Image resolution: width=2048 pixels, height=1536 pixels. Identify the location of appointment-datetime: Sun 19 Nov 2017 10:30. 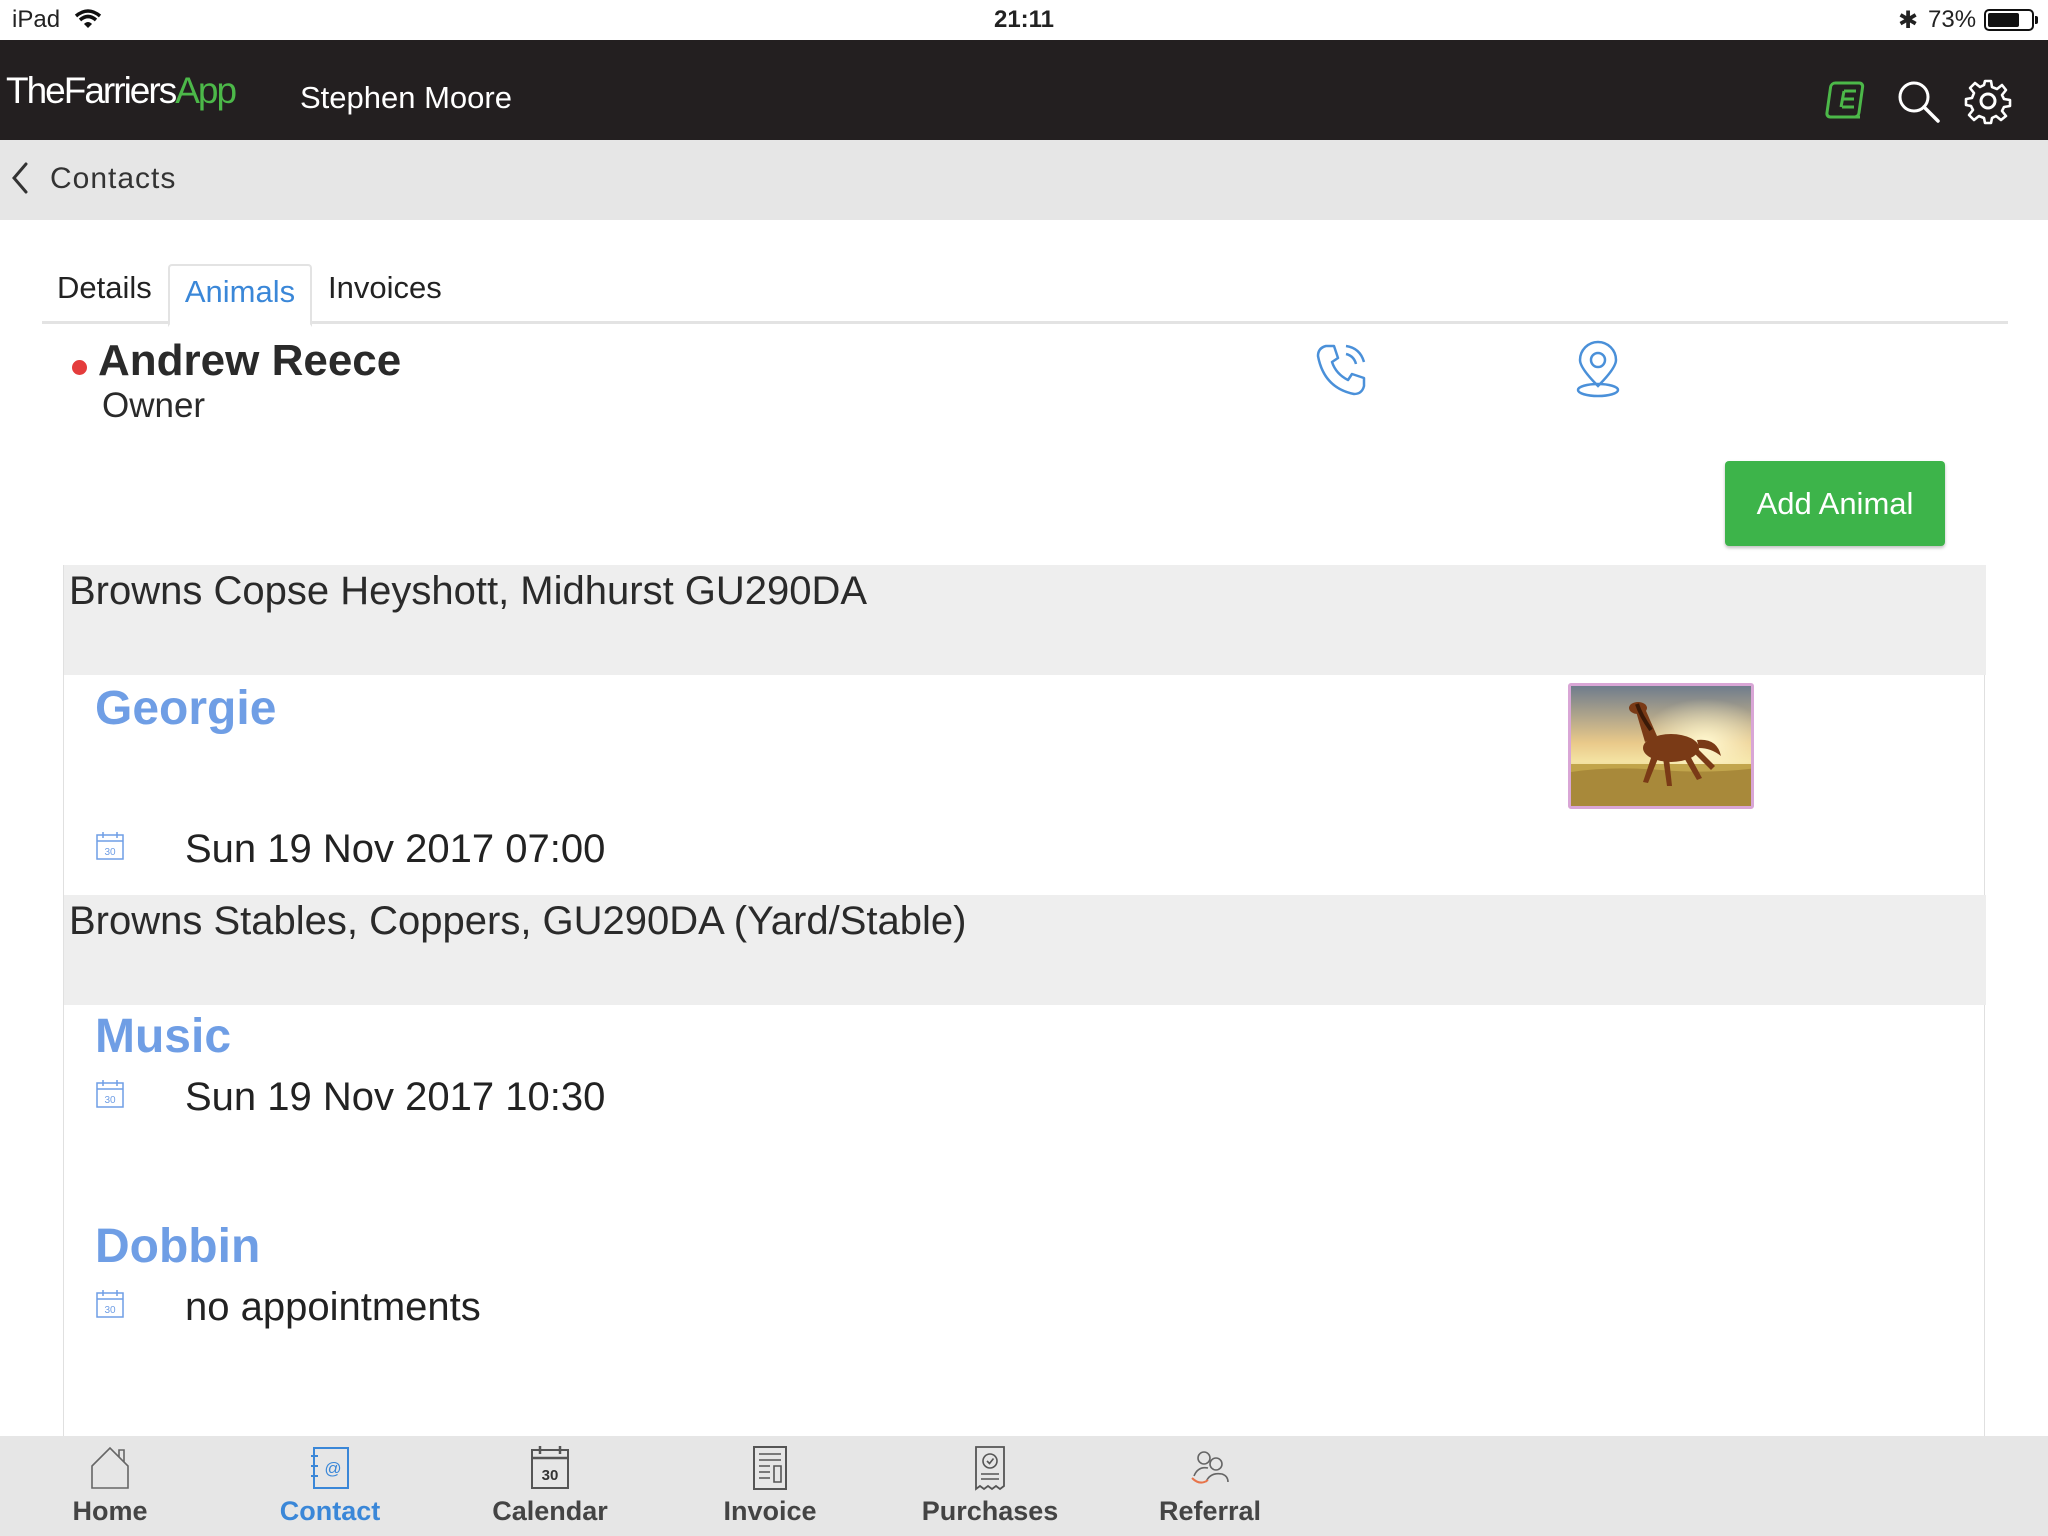
(395, 1097).